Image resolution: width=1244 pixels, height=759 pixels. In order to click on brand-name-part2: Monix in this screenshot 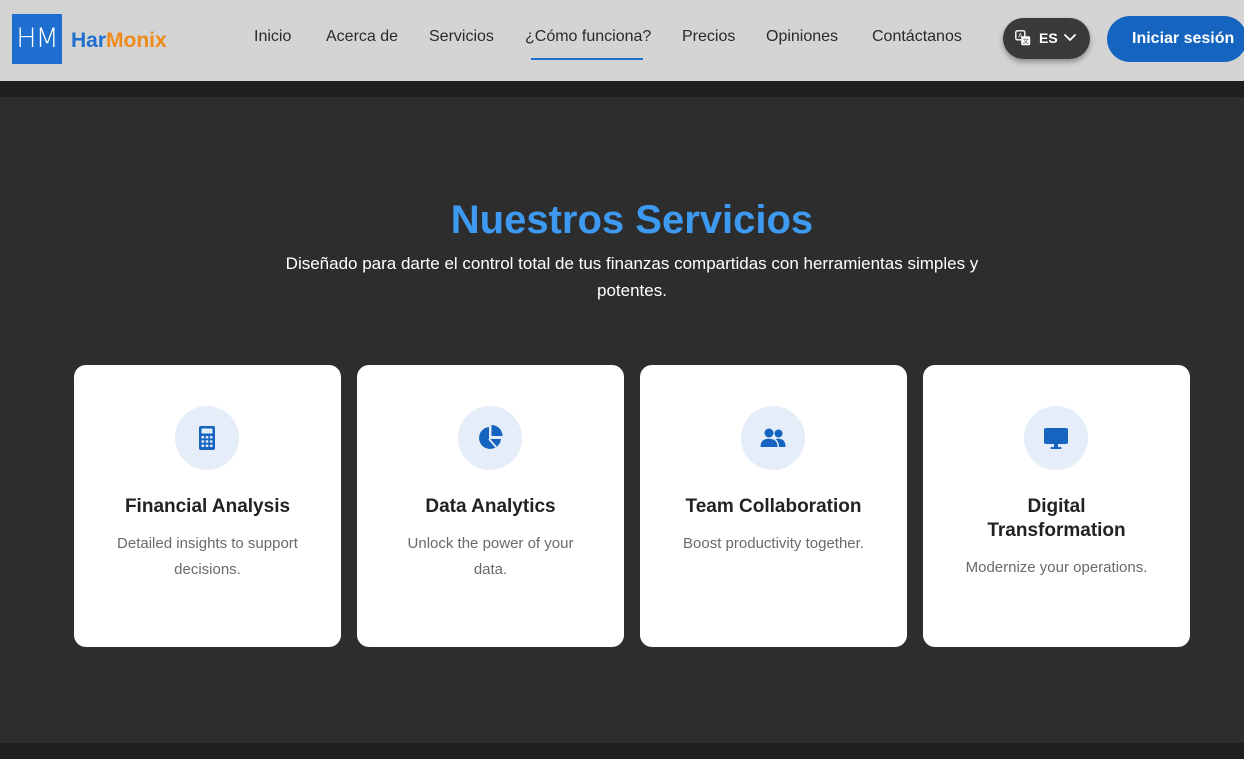, I will do `click(136, 40)`.